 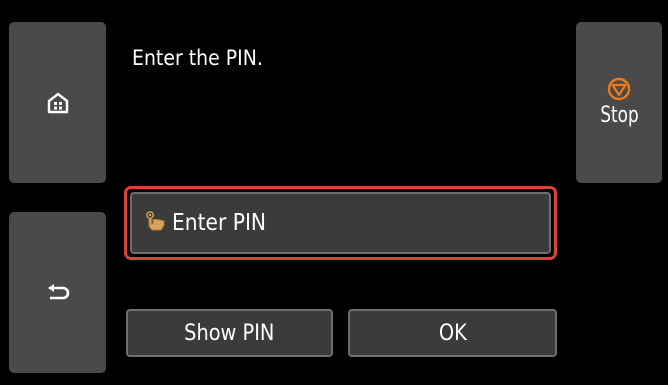 I want to click on back-button, so click(x=57, y=292).